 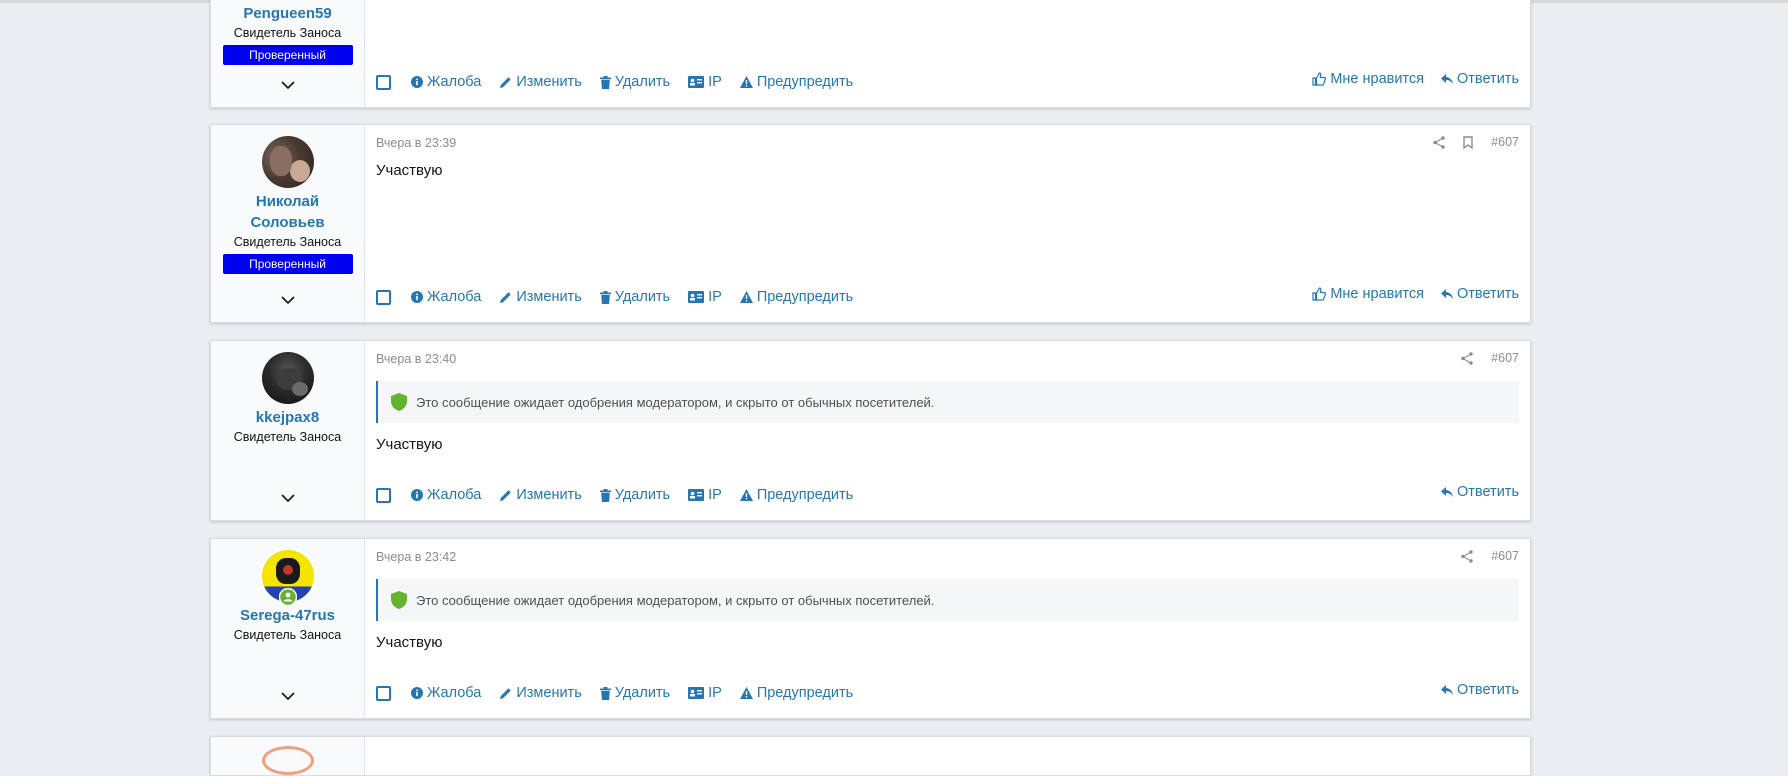 What do you see at coordinates (642, 82) in the screenshot?
I see `delete-label: Удалить` at bounding box center [642, 82].